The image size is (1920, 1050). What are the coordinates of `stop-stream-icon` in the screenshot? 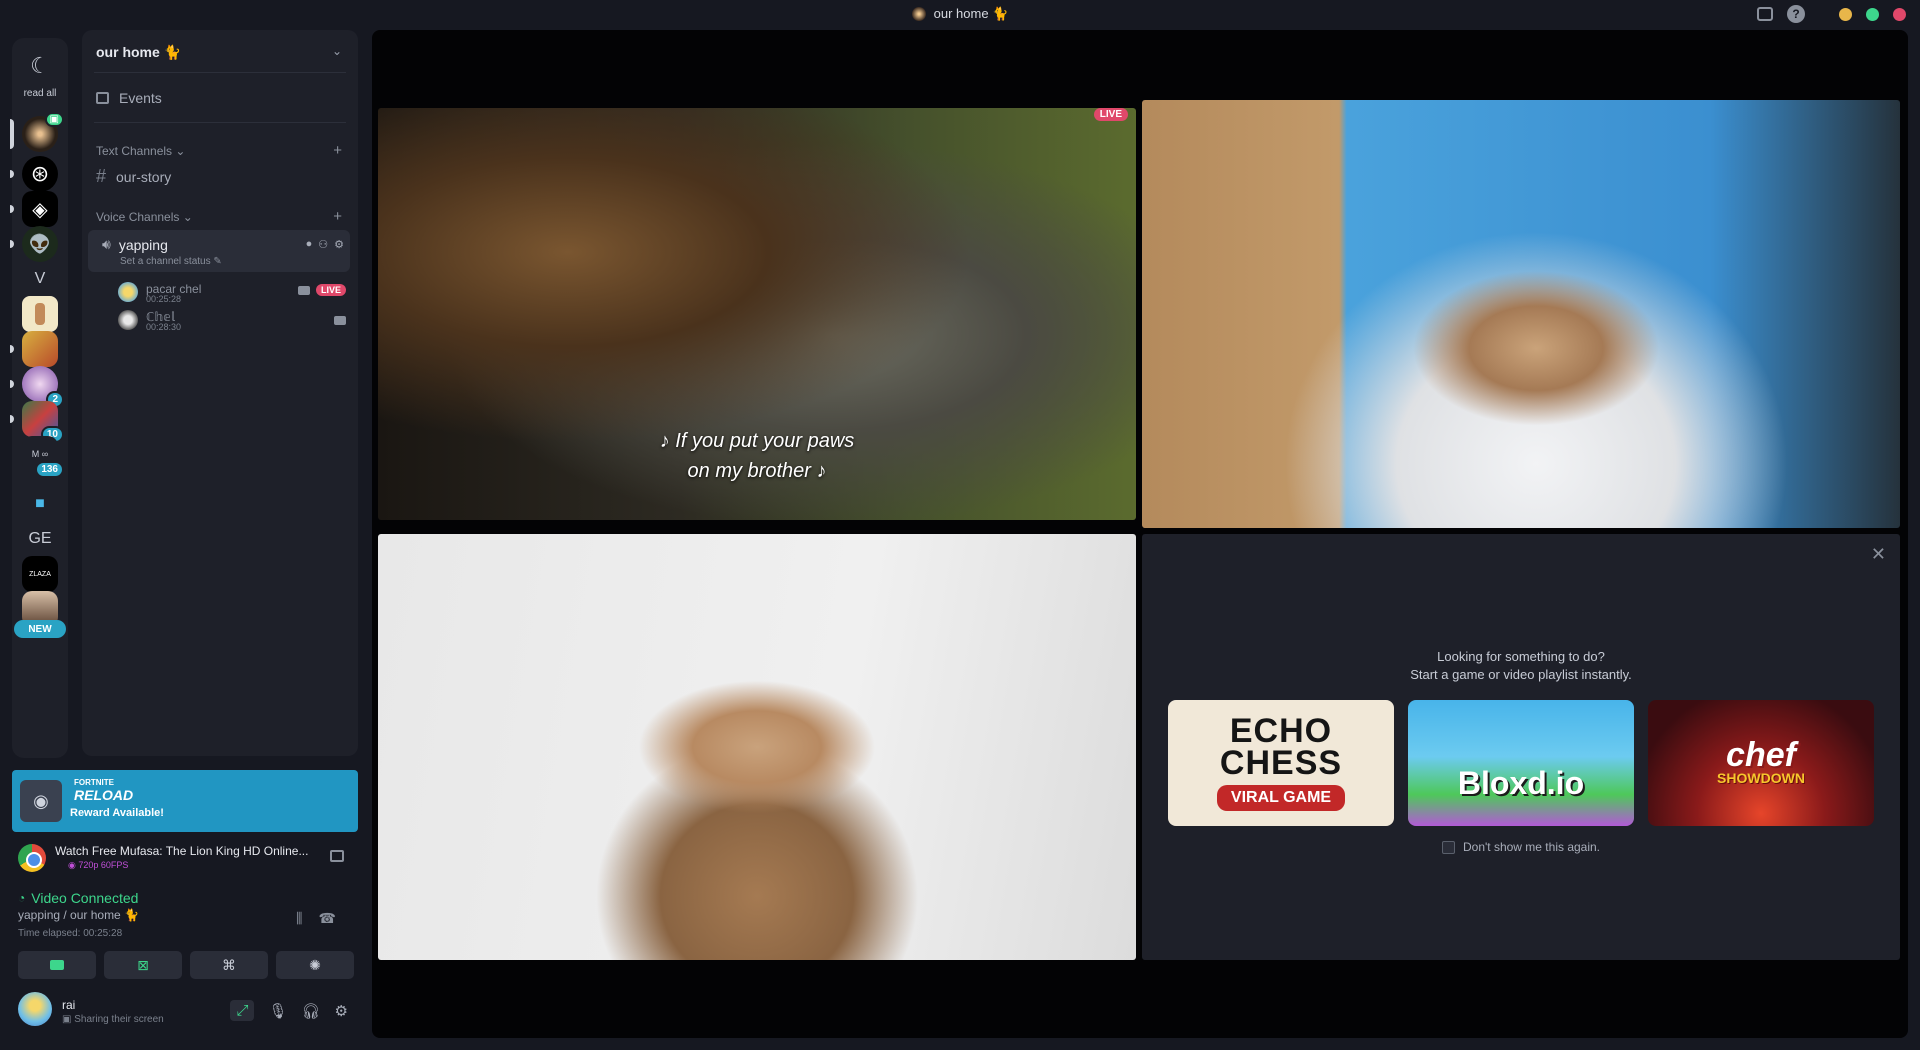 It's located at (337, 856).